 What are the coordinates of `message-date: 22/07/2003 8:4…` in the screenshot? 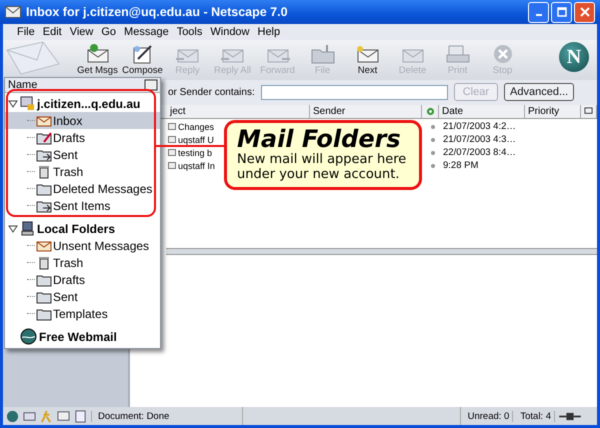 It's located at (479, 152).